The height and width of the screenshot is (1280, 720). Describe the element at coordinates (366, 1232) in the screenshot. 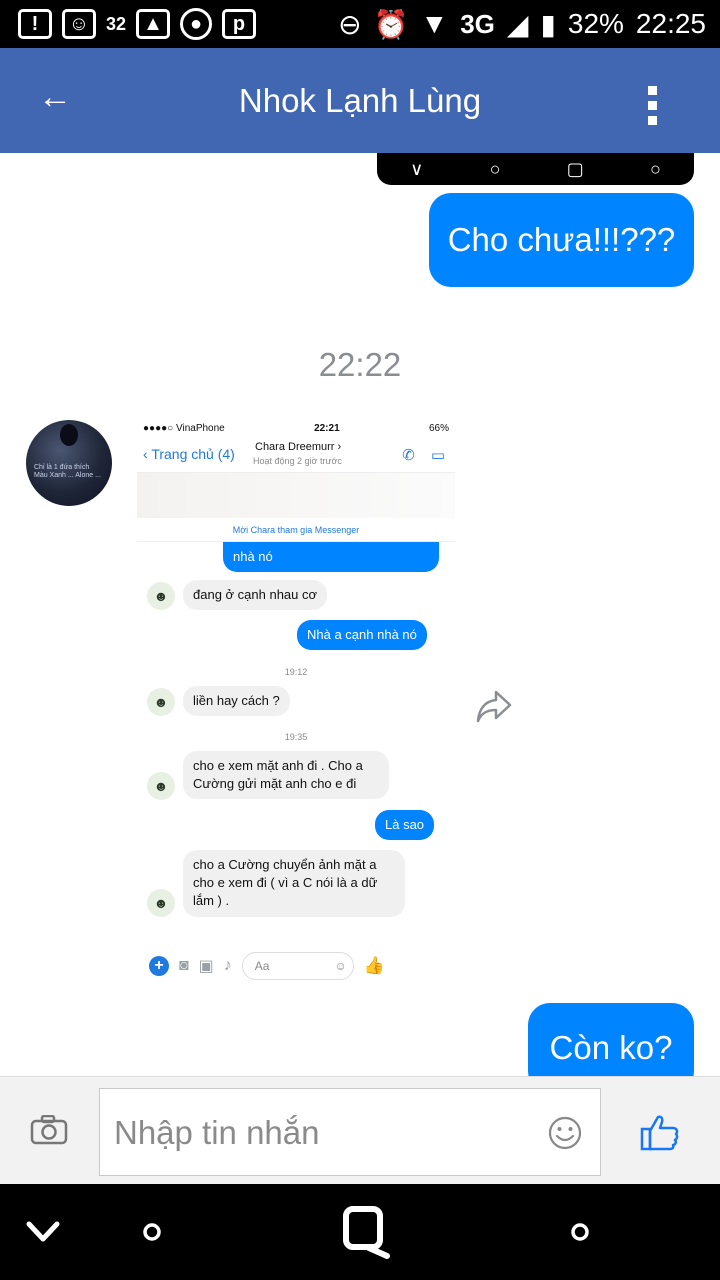

I see `nav-recents-icon` at that location.